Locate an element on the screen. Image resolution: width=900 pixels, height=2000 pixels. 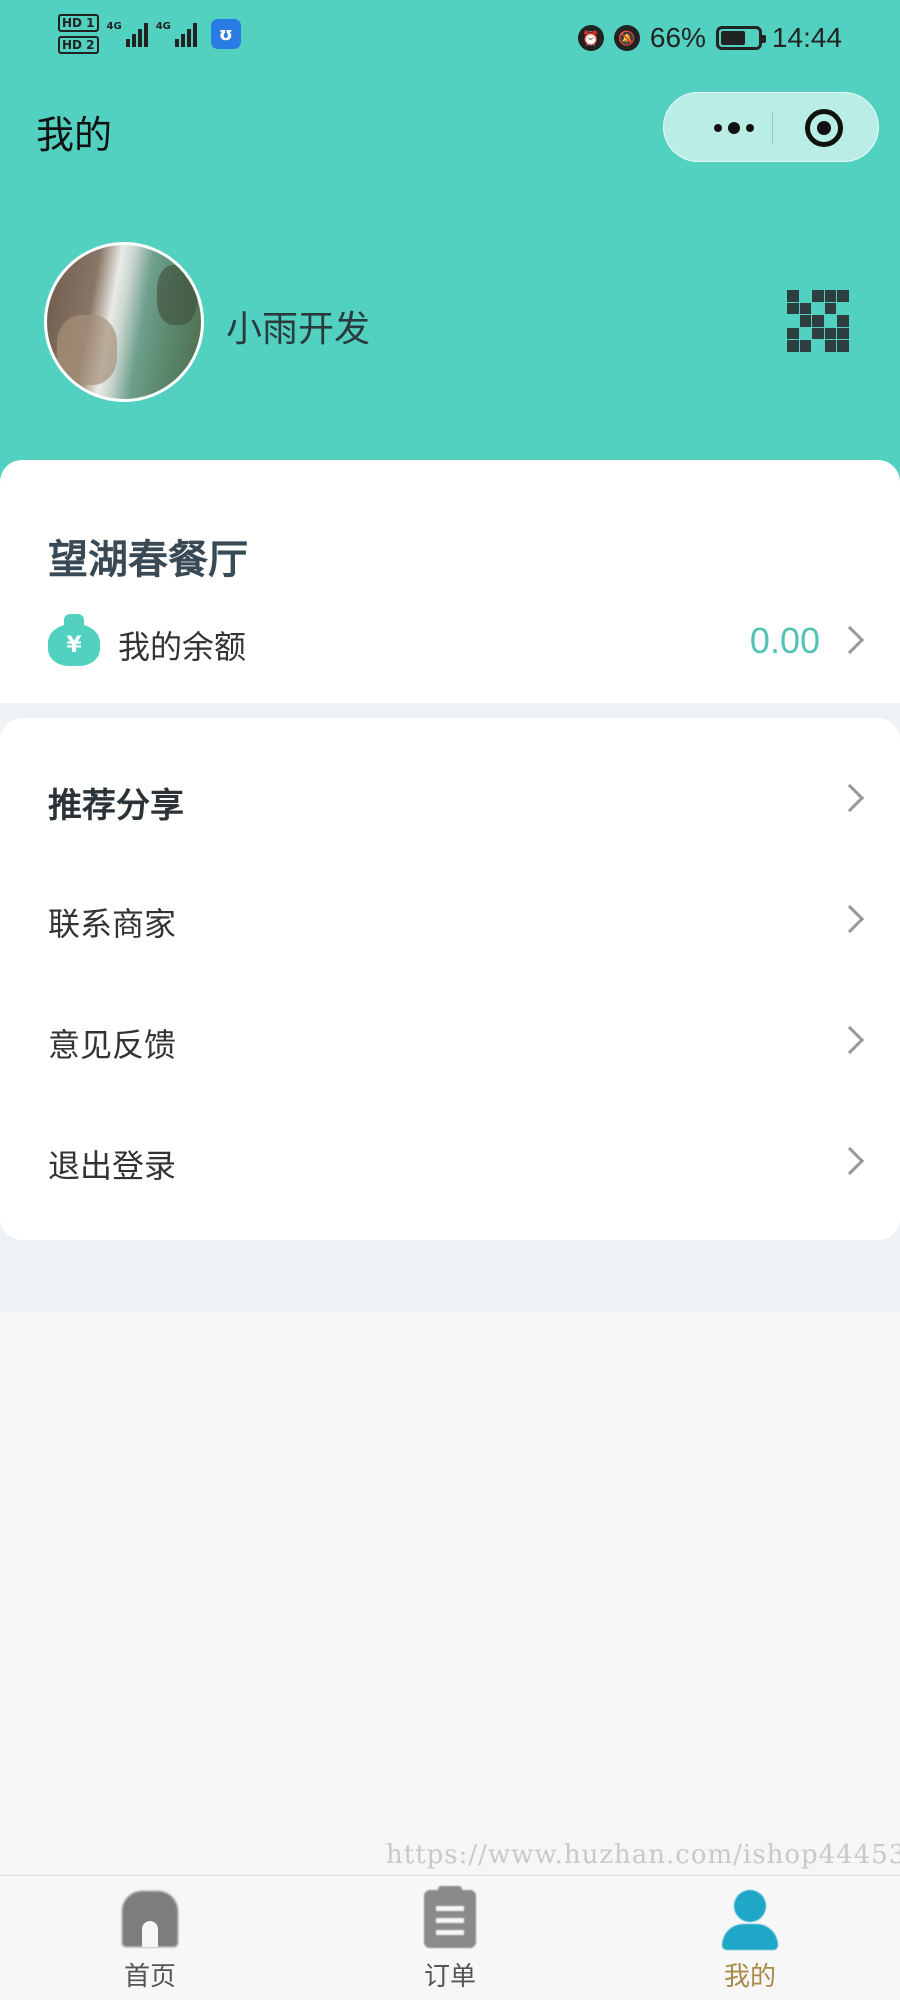
more-menu-button is located at coordinates (734, 128).